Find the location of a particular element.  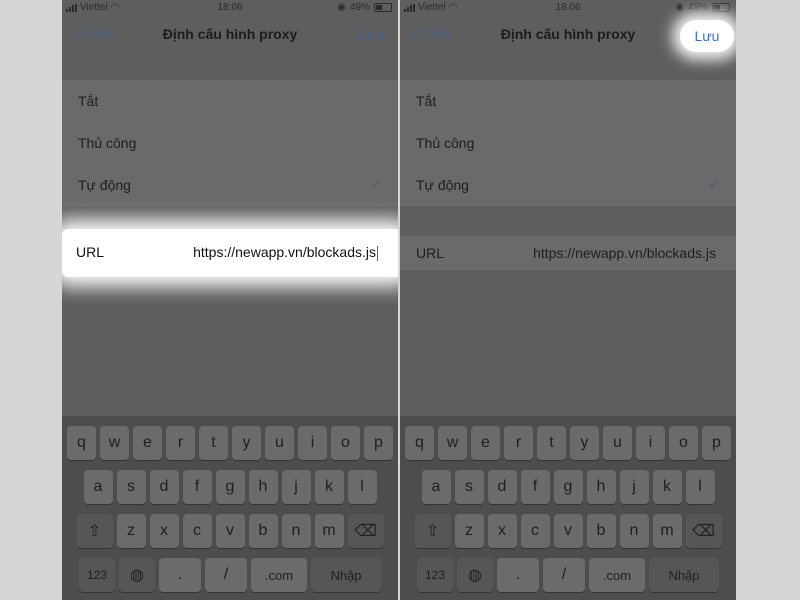

keyboard-row-4: 123 ◍ . / .com Nhập is located at coordinates (230, 575).